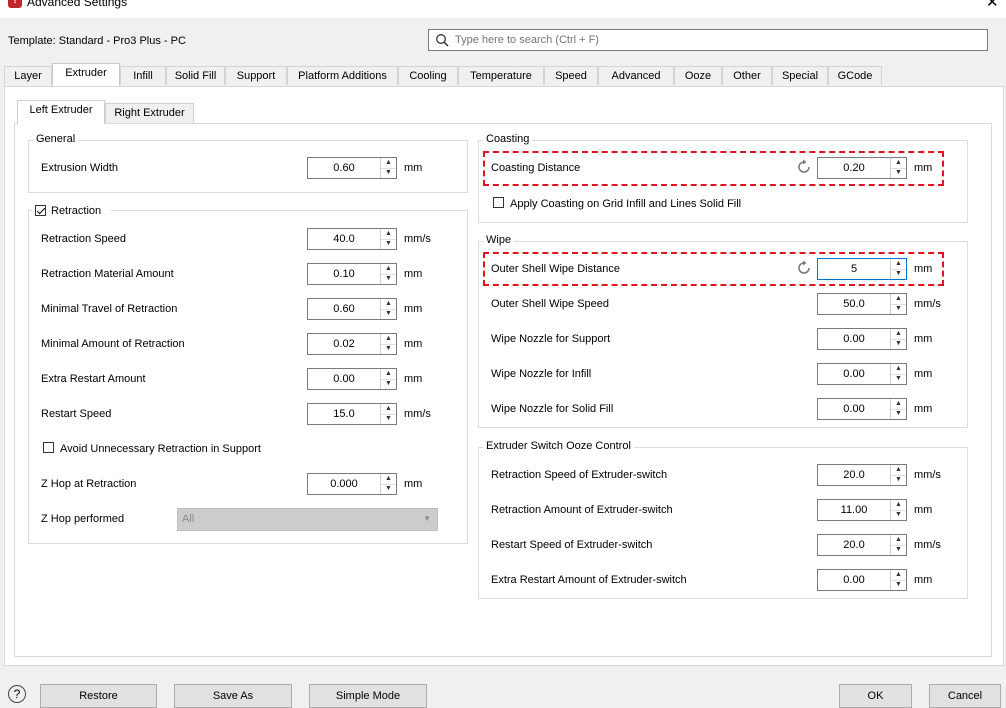  Describe the element at coordinates (17, 694) in the screenshot. I see `help-icon: ?` at that location.